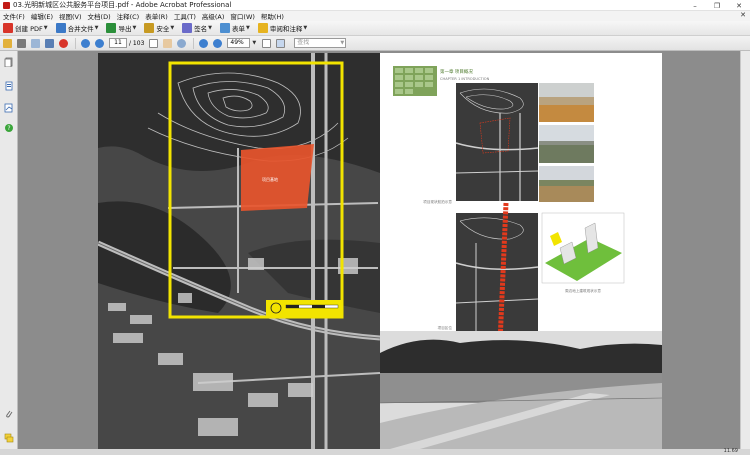 The width and height of the screenshot is (750, 455). Describe the element at coordinates (154, 43) in the screenshot. I see `select-cursor-icon` at that location.